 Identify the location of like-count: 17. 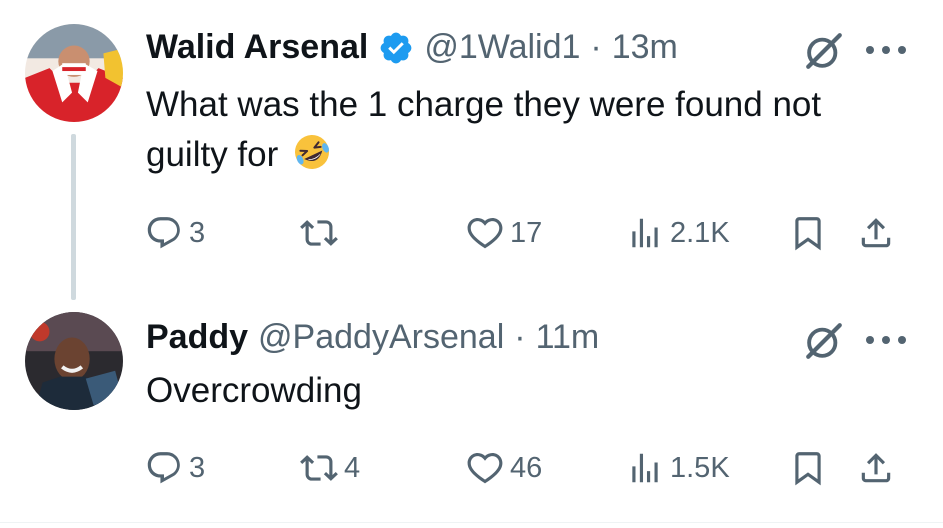
(526, 232).